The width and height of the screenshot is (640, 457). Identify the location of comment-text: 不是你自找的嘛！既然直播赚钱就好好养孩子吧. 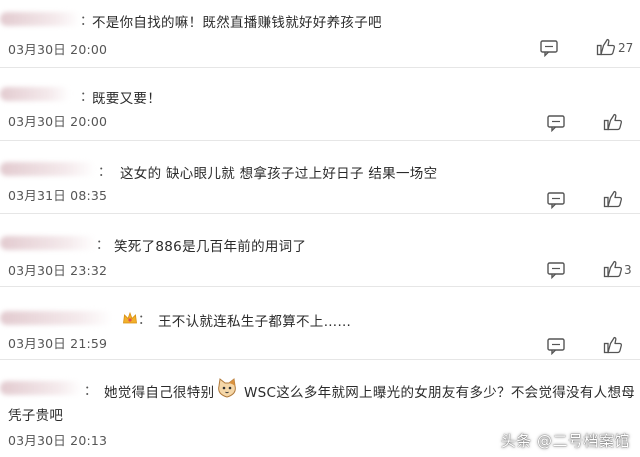
(237, 23).